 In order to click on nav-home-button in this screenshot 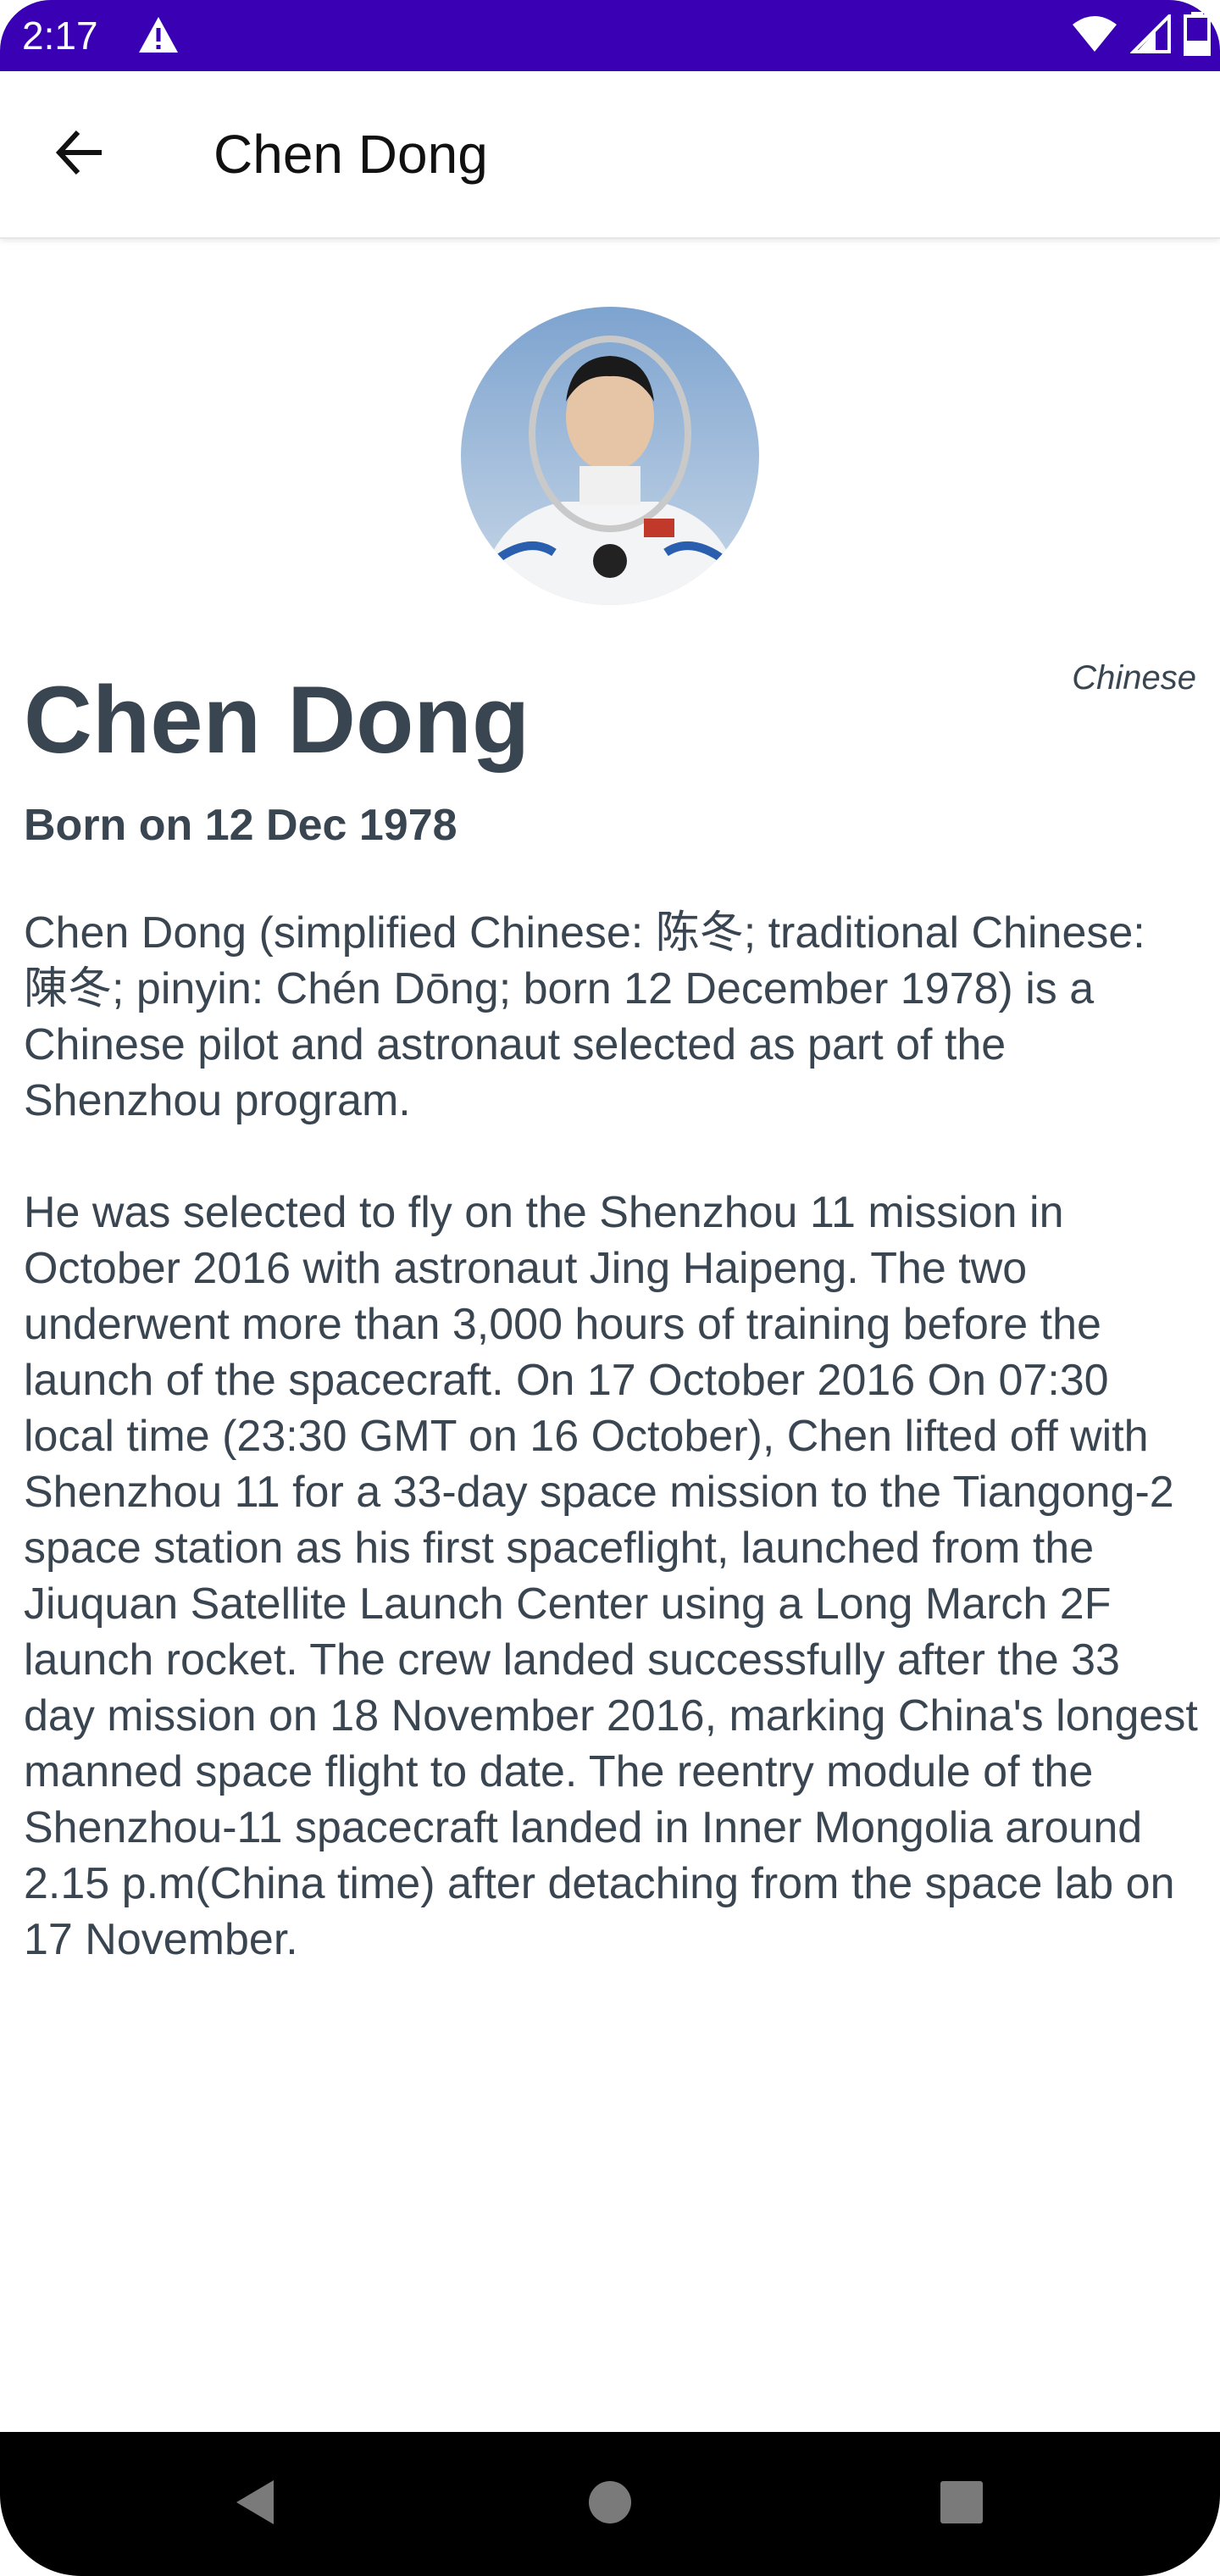, I will do `click(610, 2504)`.